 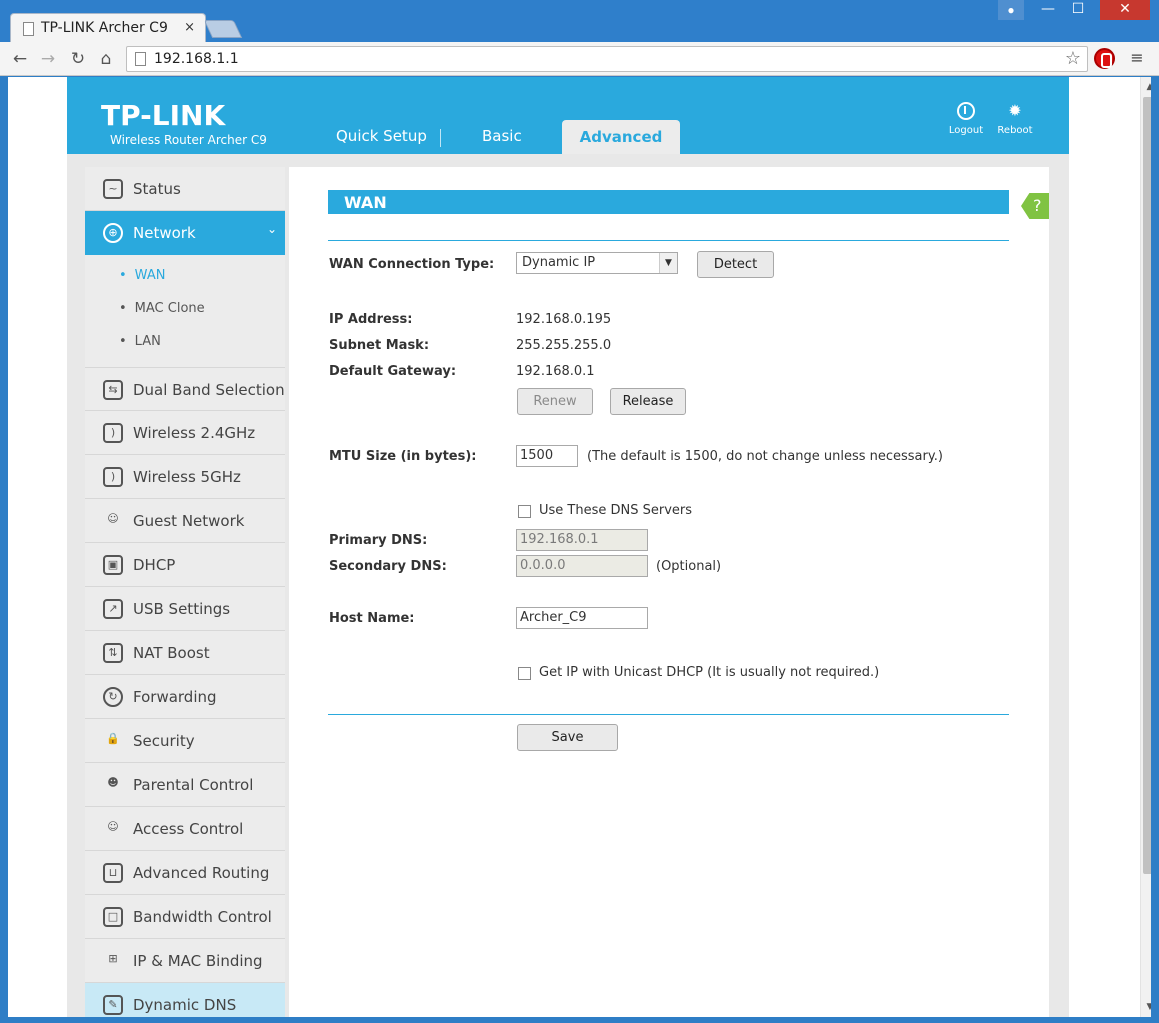 I want to click on sidebar-item-dynamic-dns: ✎ Dynamic DNS, so click(x=185, y=1000).